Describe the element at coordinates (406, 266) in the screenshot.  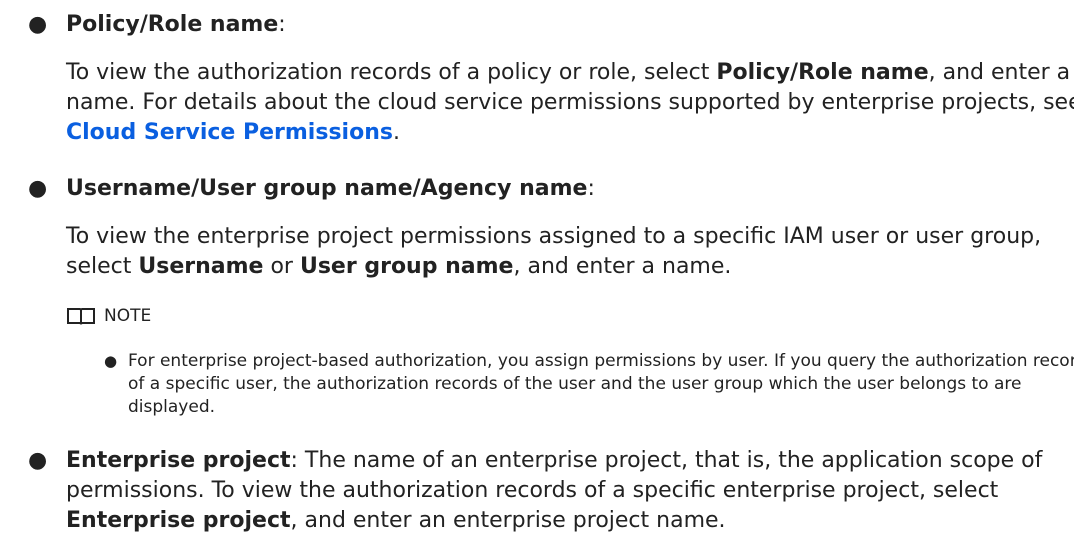
I see `bold-term: User group name` at that location.